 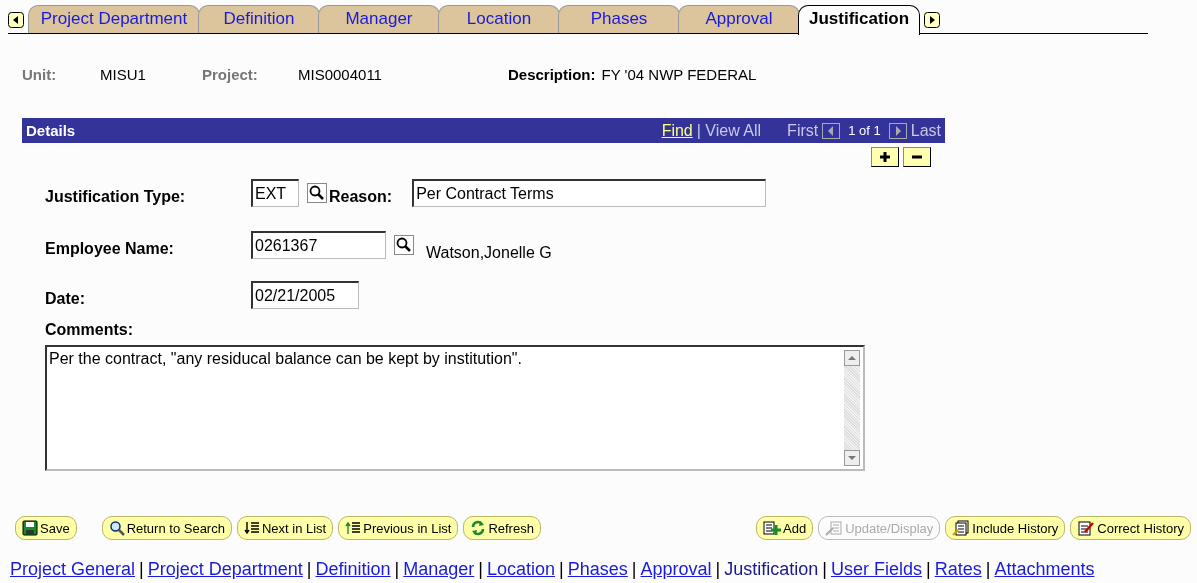 What do you see at coordinates (876, 569) in the screenshot?
I see `page-link: User Fields` at bounding box center [876, 569].